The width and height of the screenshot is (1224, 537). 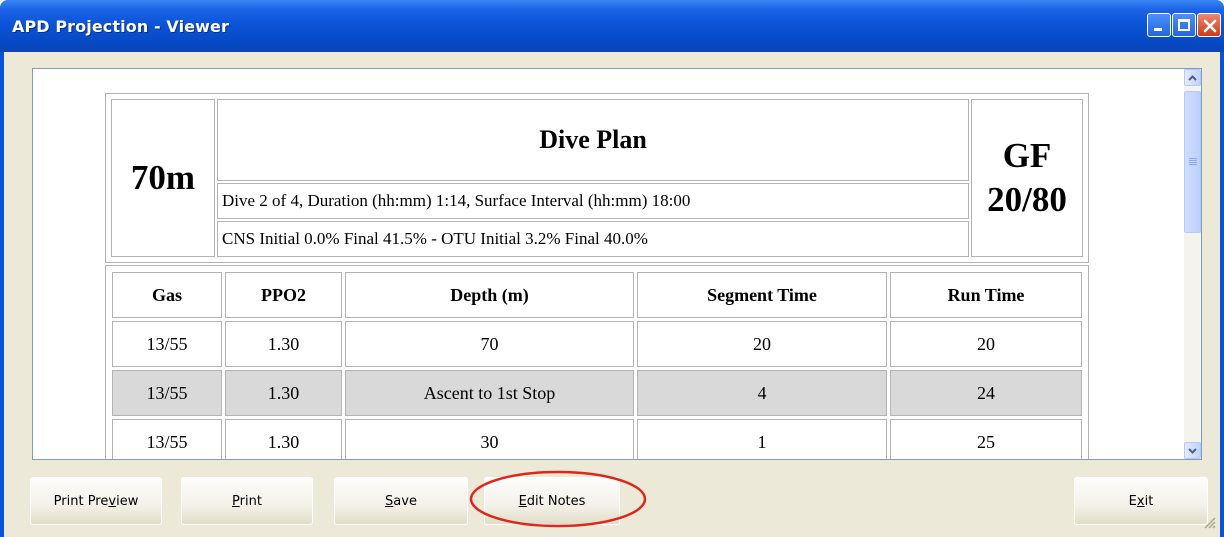 What do you see at coordinates (986, 295) in the screenshot?
I see `column-header: Run Time` at bounding box center [986, 295].